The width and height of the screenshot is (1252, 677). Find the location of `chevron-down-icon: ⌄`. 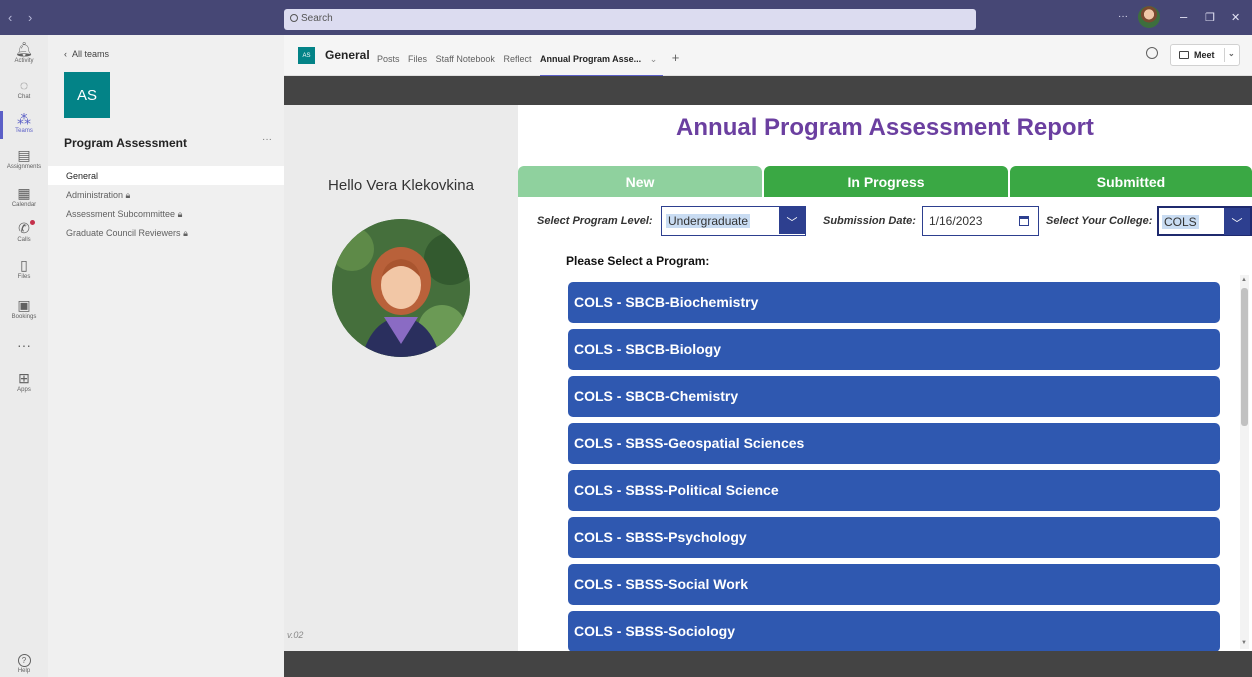

chevron-down-icon: ⌄ is located at coordinates (1231, 53).